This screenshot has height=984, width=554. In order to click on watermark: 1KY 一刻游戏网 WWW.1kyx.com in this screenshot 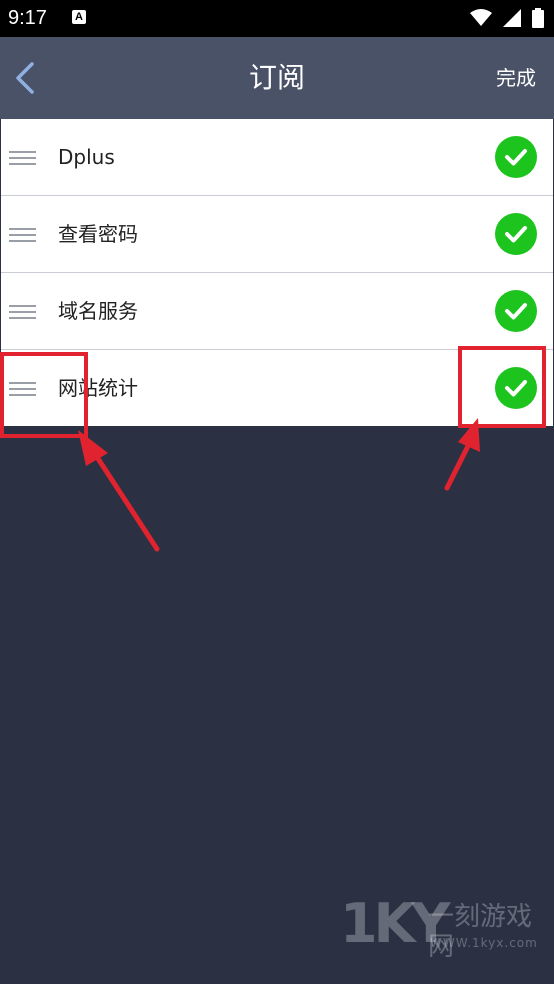, I will do `click(445, 929)`.